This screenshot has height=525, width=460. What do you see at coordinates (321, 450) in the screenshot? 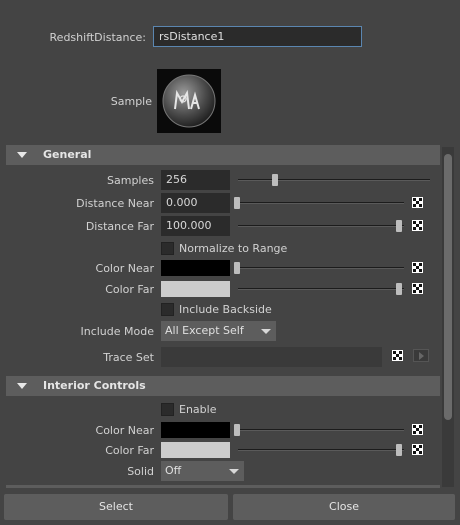
I see `interior-color-far-slider` at bounding box center [321, 450].